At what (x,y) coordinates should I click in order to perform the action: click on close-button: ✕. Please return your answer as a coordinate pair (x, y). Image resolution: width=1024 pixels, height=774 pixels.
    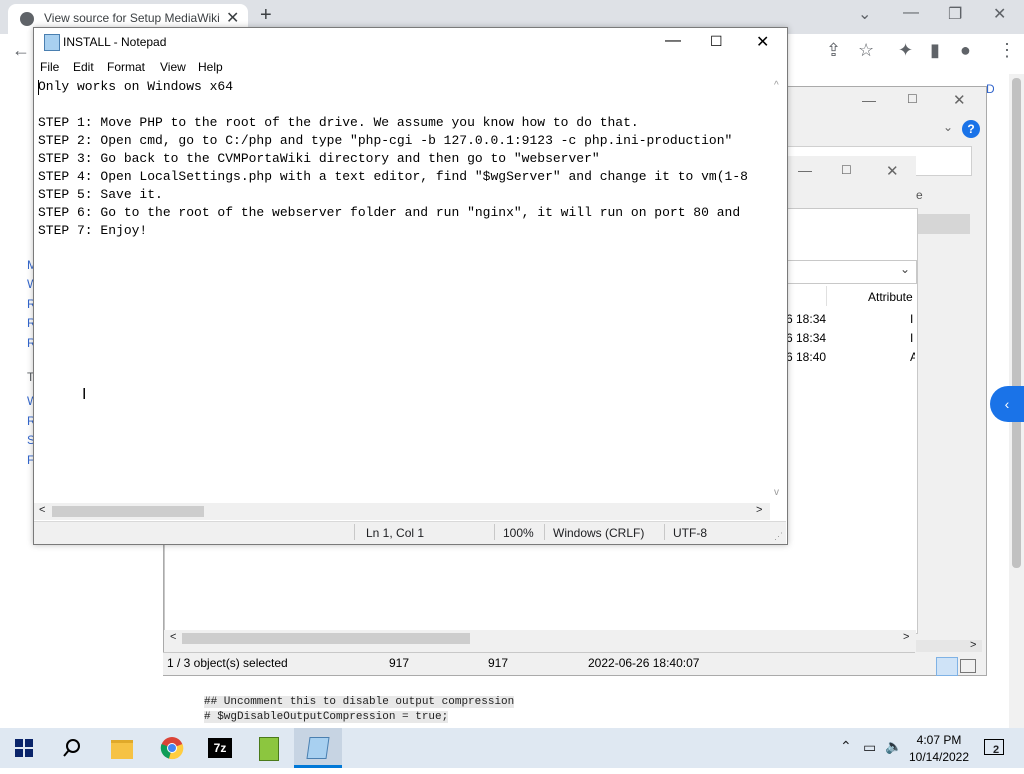
    Looking at the image, I should click on (999, 14).